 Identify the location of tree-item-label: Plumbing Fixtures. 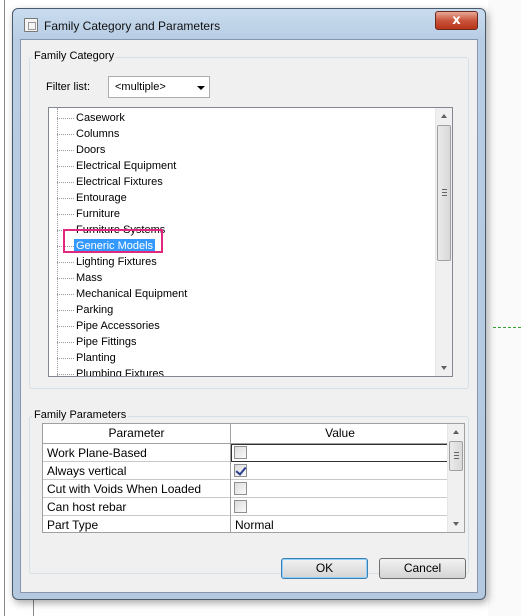
(120, 372).